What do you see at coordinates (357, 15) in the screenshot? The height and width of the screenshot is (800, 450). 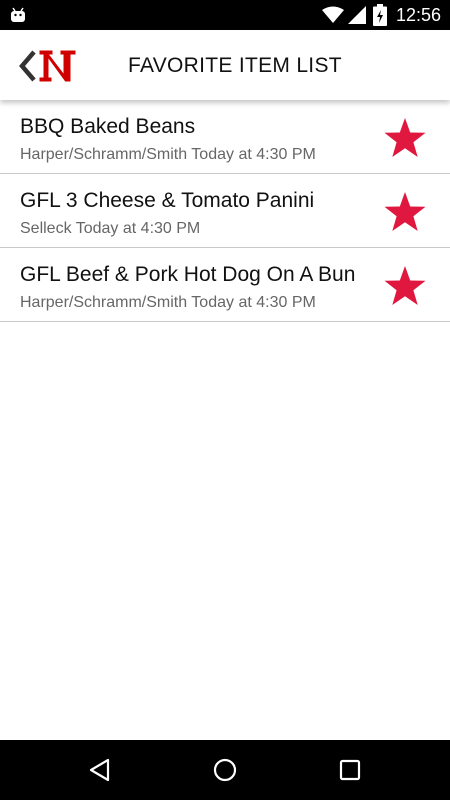 I see `signal-icon` at bounding box center [357, 15].